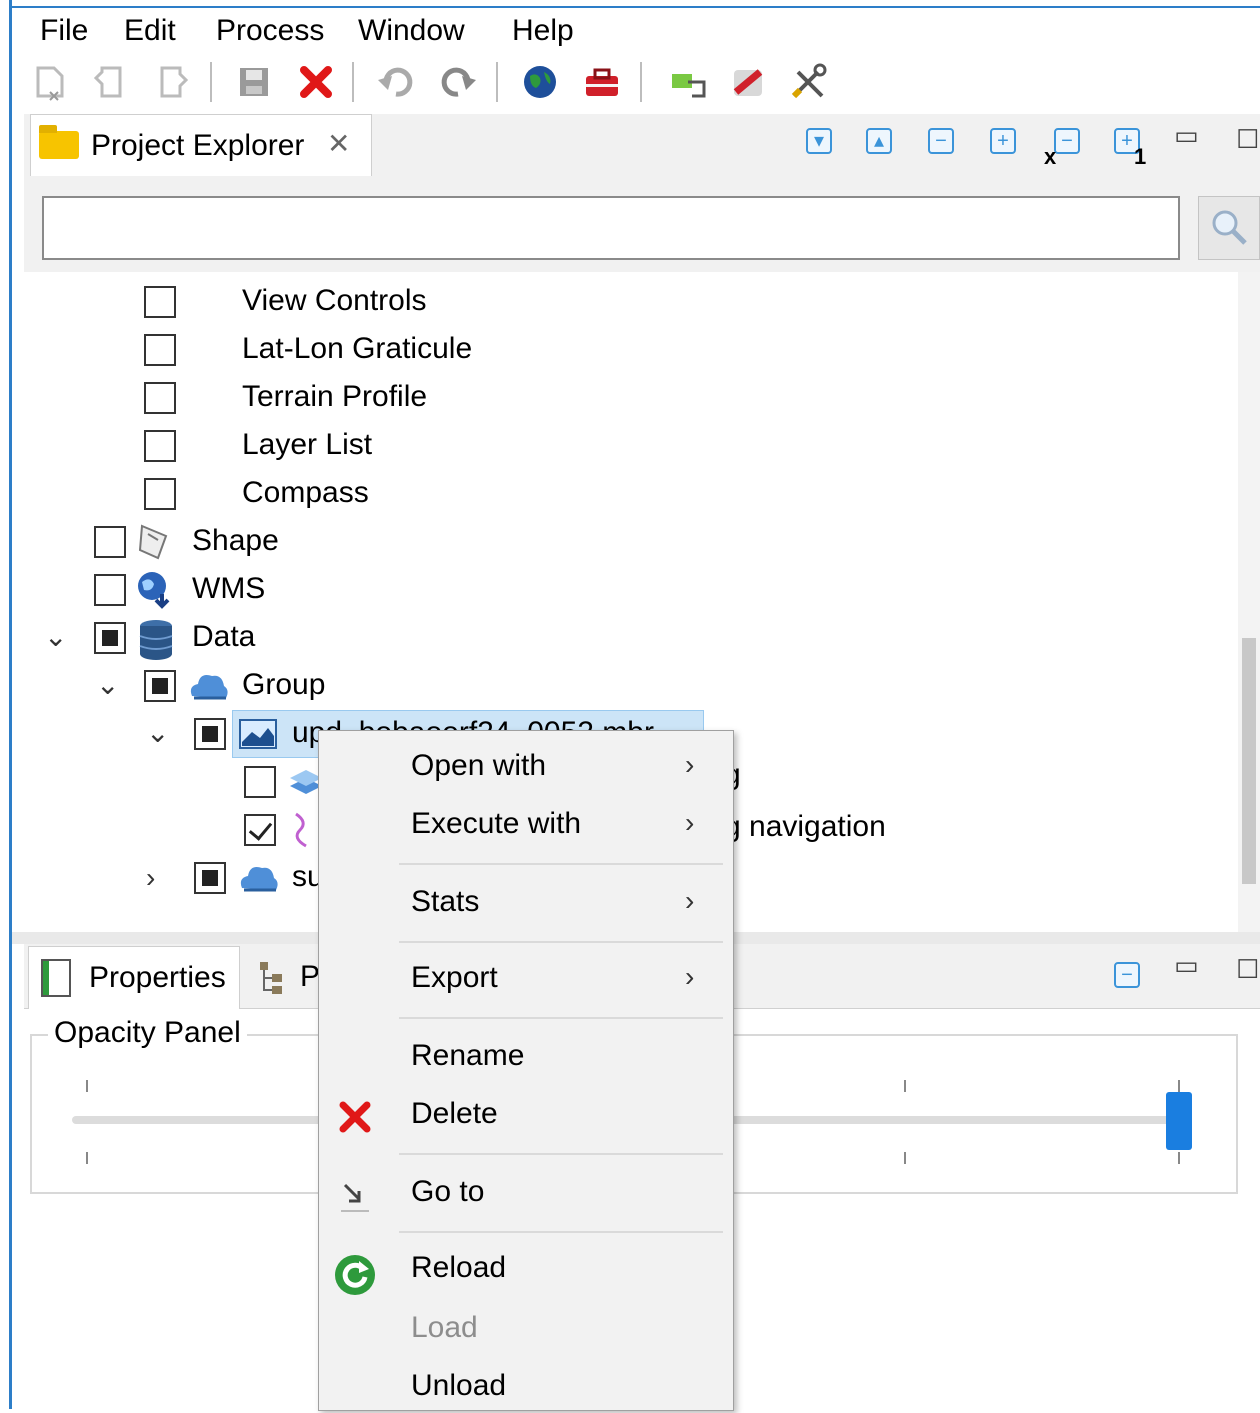 This screenshot has height=1413, width=1260. What do you see at coordinates (1229, 228) in the screenshot?
I see `search-icon` at bounding box center [1229, 228].